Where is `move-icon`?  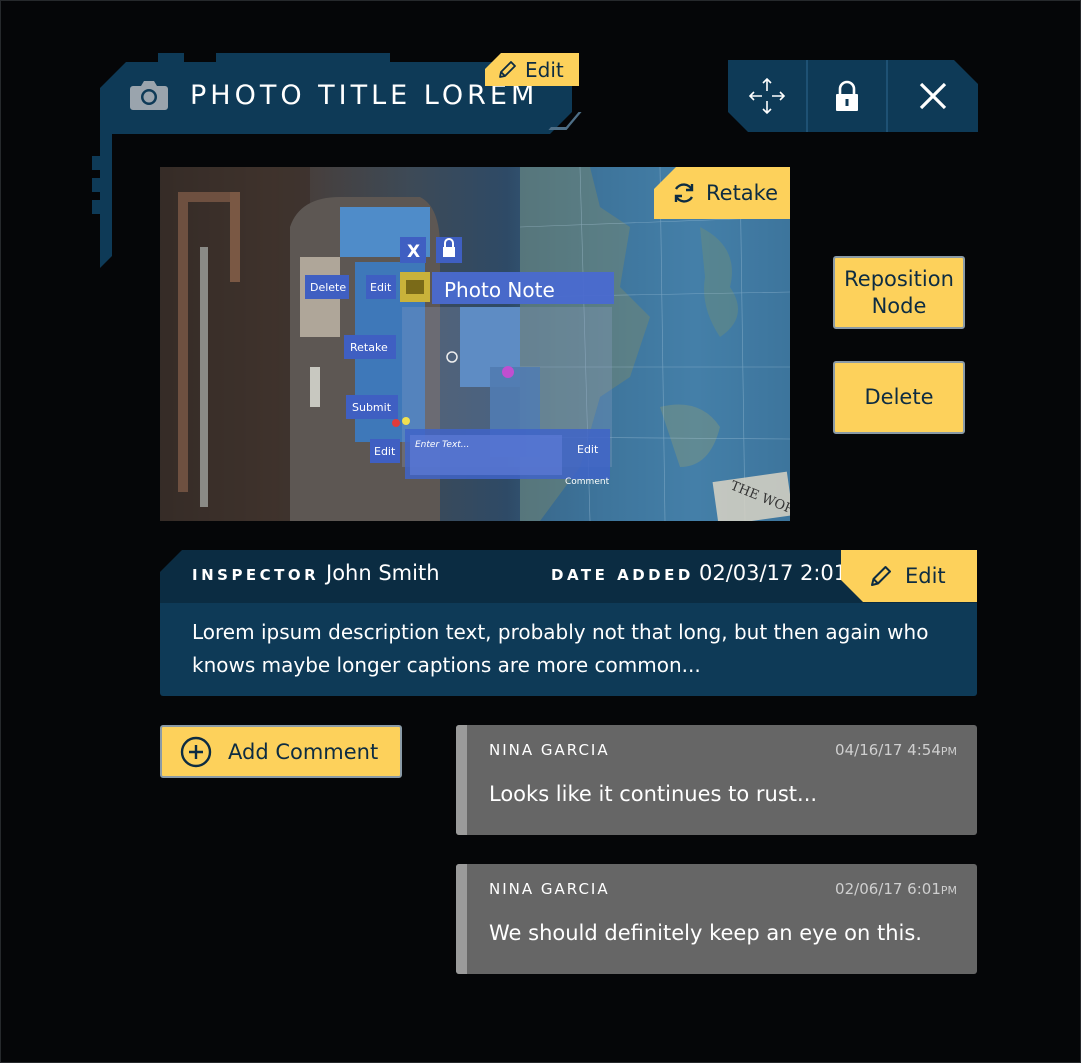
move-icon is located at coordinates (767, 96).